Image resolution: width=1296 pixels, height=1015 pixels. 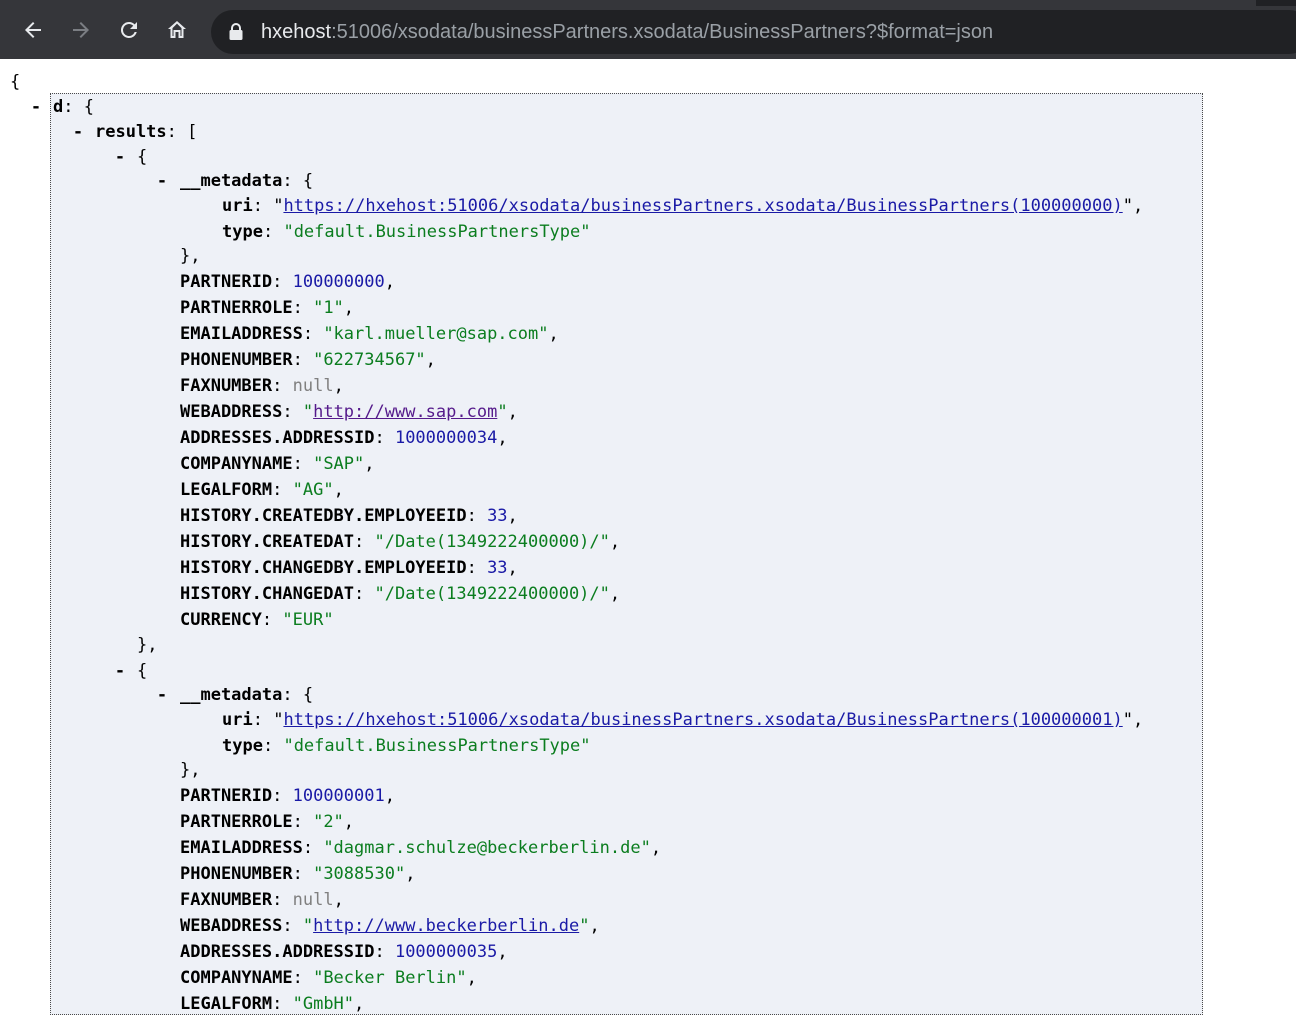 What do you see at coordinates (492, 542) in the screenshot?
I see `createdat-value-1: "/Date(1349222400000)/"` at bounding box center [492, 542].